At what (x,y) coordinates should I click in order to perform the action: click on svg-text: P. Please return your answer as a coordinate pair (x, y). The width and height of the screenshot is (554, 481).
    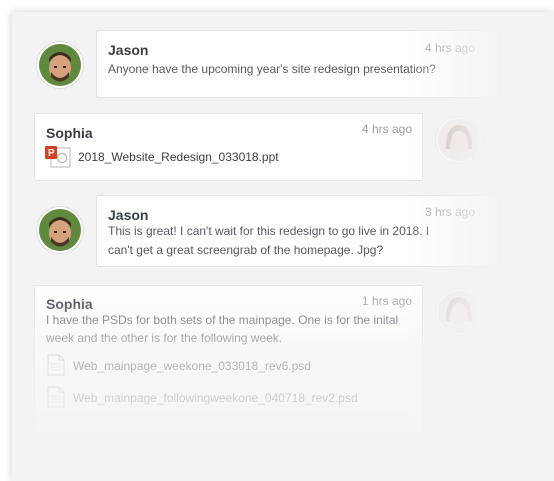
    Looking at the image, I should click on (51, 153).